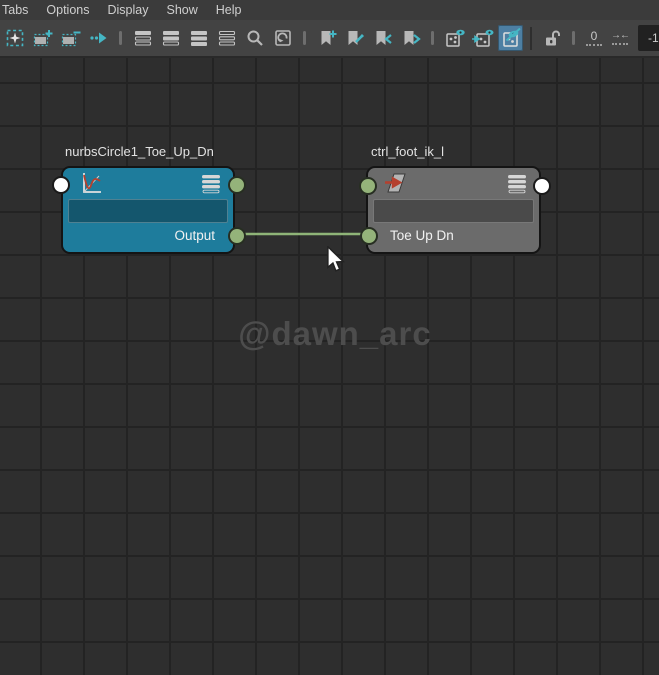 This screenshot has height=675, width=659. What do you see at coordinates (282, 38) in the screenshot?
I see `frame-all-icon` at bounding box center [282, 38].